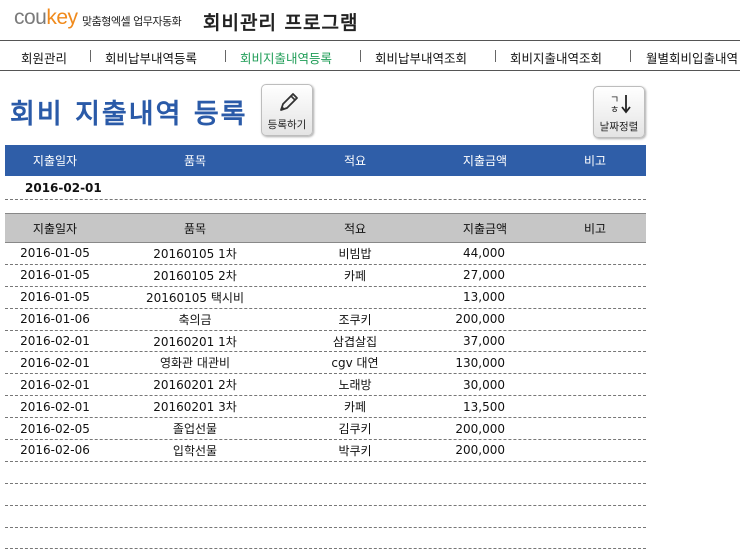 This screenshot has height=555, width=740. I want to click on table-row: 2016-02-01 20160201 2차 노래방 30,000, so click(325, 385).